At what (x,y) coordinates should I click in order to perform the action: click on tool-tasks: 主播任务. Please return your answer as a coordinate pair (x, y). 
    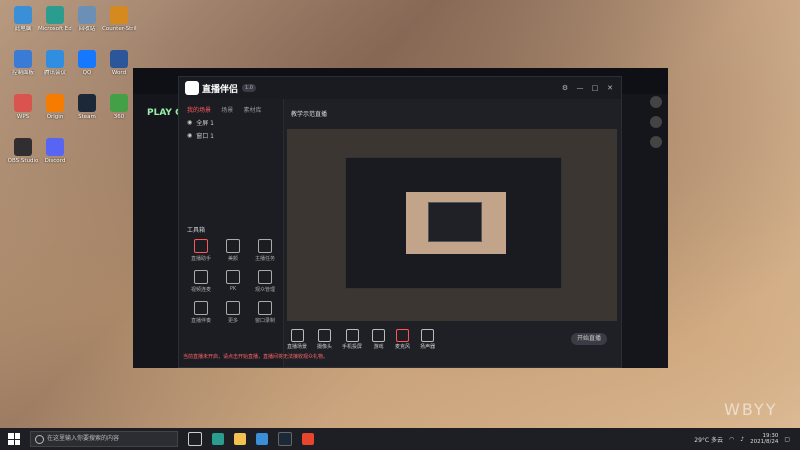
    Looking at the image, I should click on (265, 250).